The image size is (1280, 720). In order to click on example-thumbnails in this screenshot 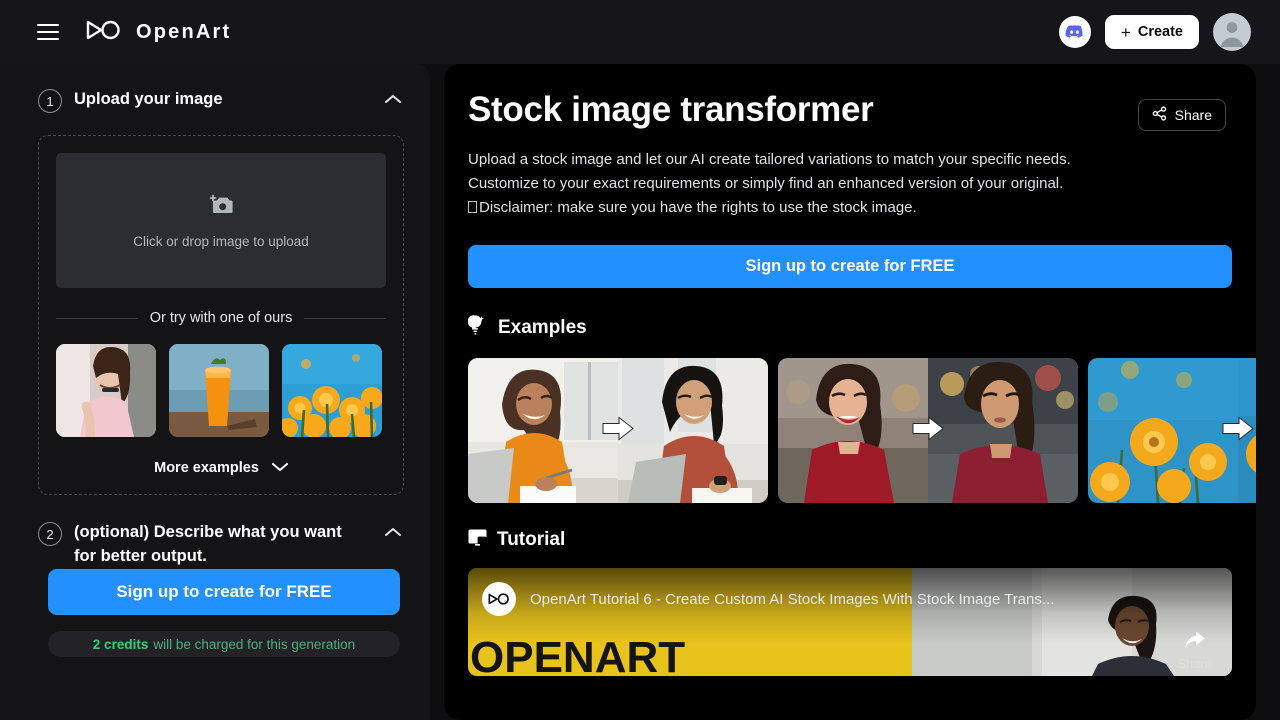, I will do `click(221, 390)`.